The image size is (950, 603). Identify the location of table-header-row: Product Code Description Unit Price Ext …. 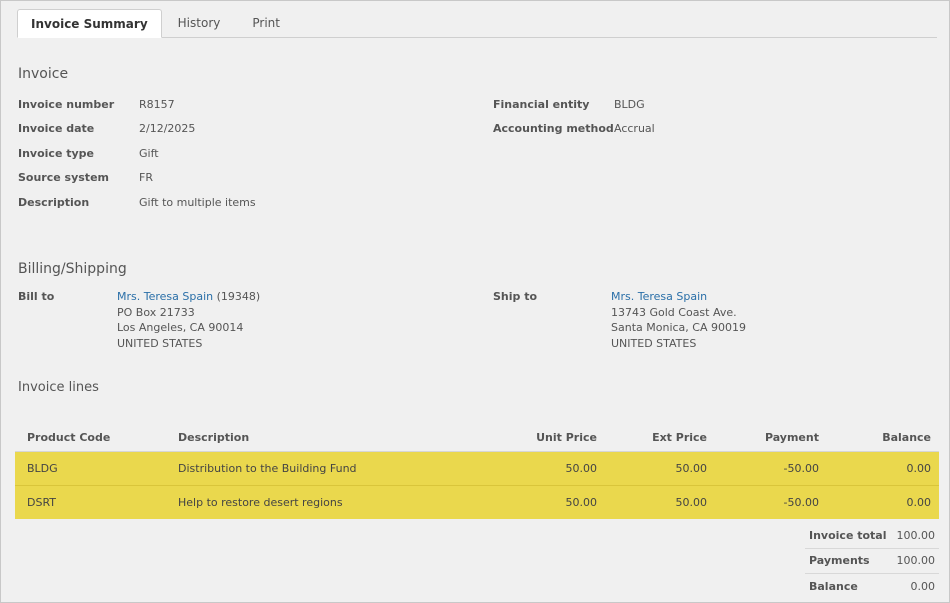
(477, 438).